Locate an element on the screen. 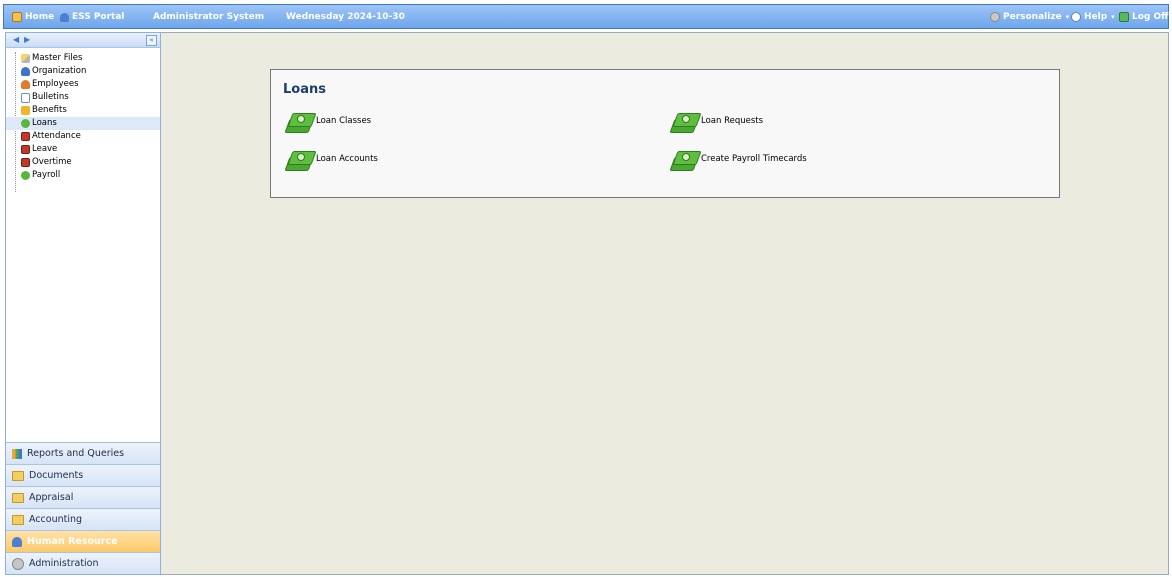 Image resolution: width=1172 pixels, height=577 pixels. tree-item-benefits: Benefits is located at coordinates (83, 110).